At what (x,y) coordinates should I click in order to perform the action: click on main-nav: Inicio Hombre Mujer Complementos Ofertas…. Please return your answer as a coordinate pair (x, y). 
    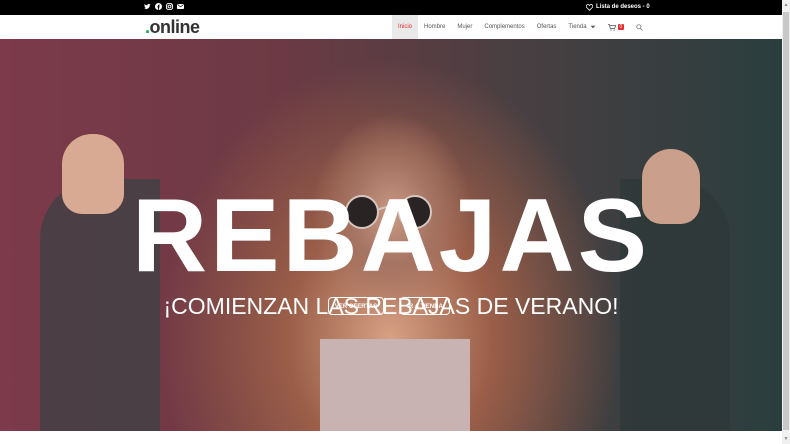
    Looking at the image, I should click on (520, 27).